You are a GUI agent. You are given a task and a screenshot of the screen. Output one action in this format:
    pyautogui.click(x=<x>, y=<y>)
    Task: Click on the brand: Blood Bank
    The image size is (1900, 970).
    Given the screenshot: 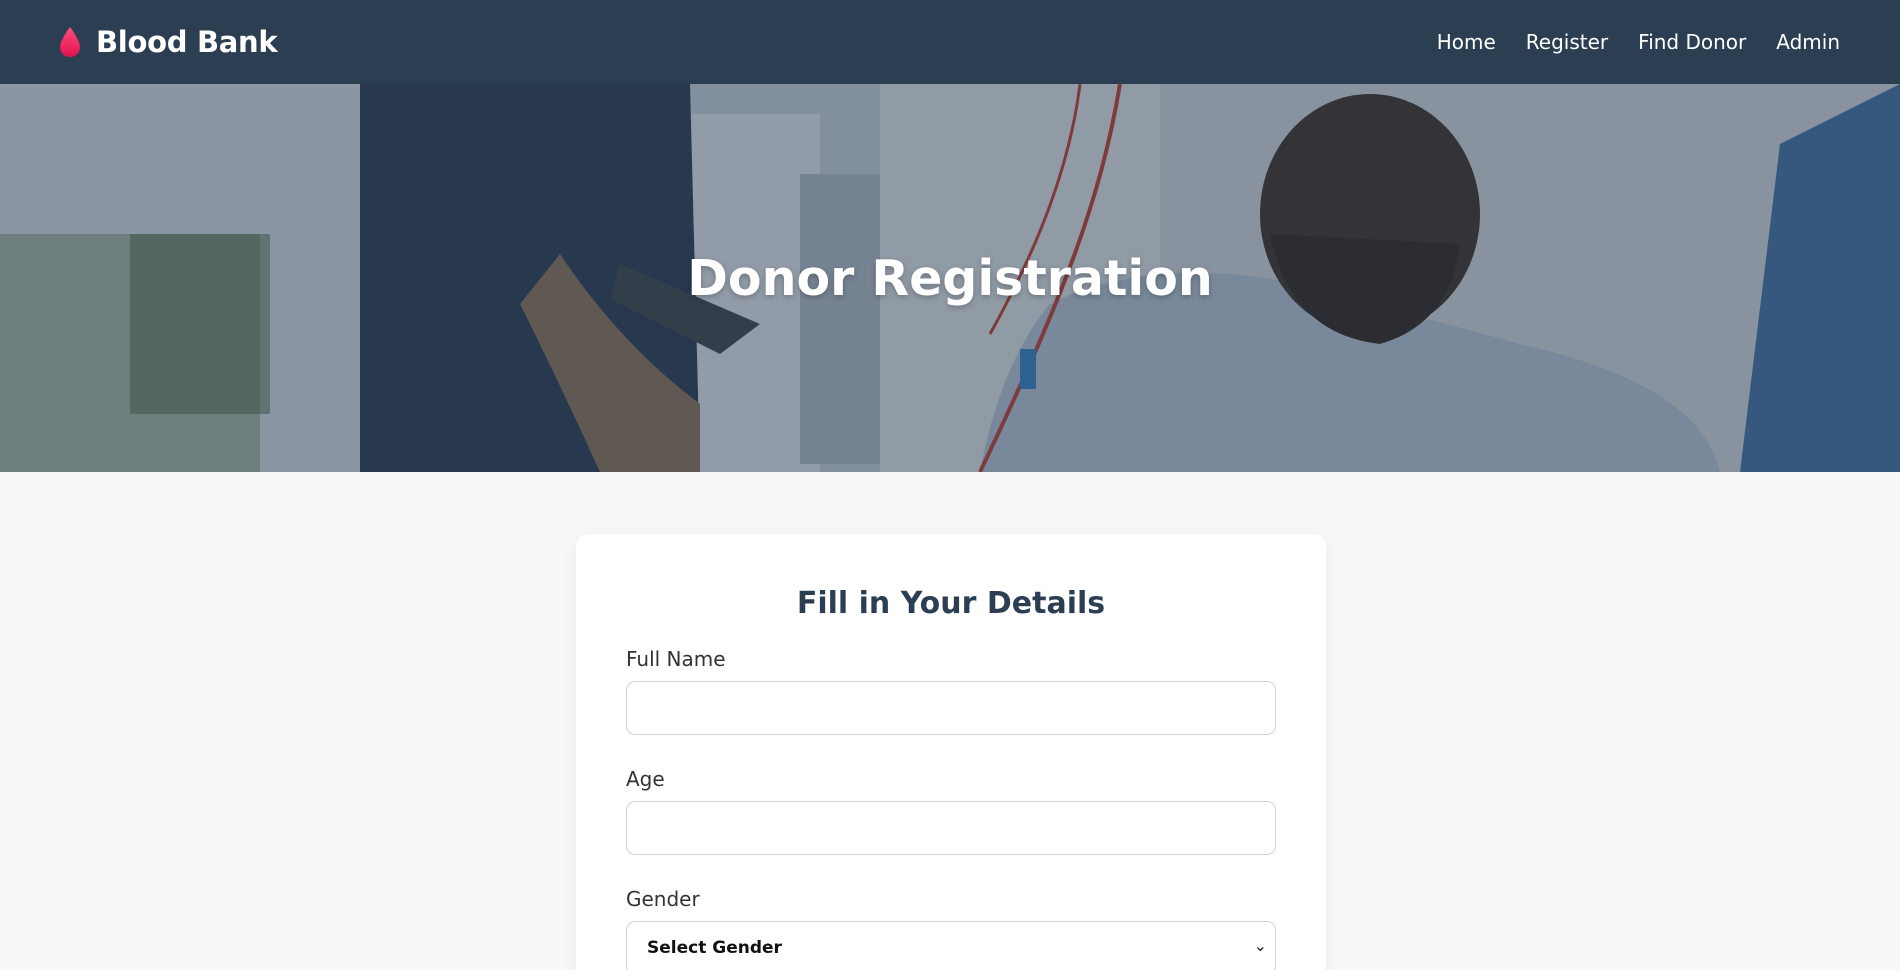 What is the action you would take?
    pyautogui.click(x=168, y=42)
    